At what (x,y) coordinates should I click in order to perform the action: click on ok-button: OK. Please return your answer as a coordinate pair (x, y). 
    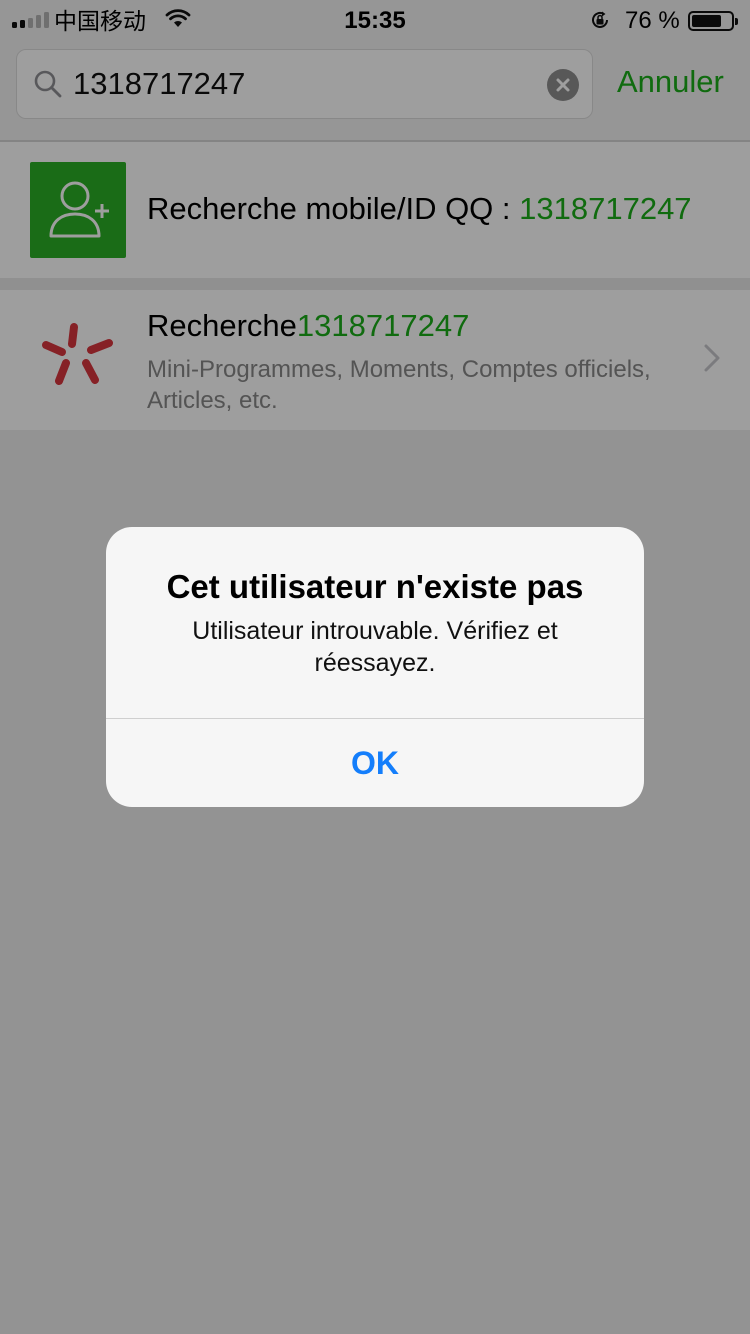
    Looking at the image, I should click on (375, 763).